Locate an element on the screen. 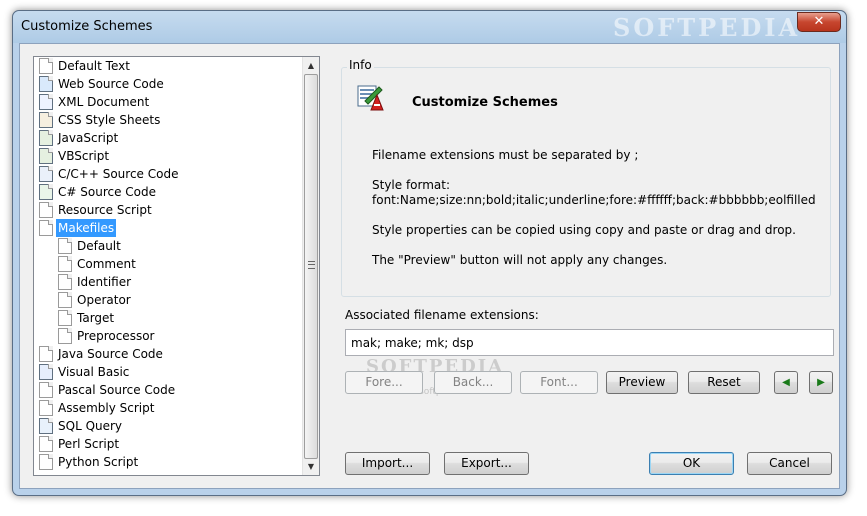 The width and height of the screenshot is (867, 516). tree-item-label: Perl Script is located at coordinates (89, 444).